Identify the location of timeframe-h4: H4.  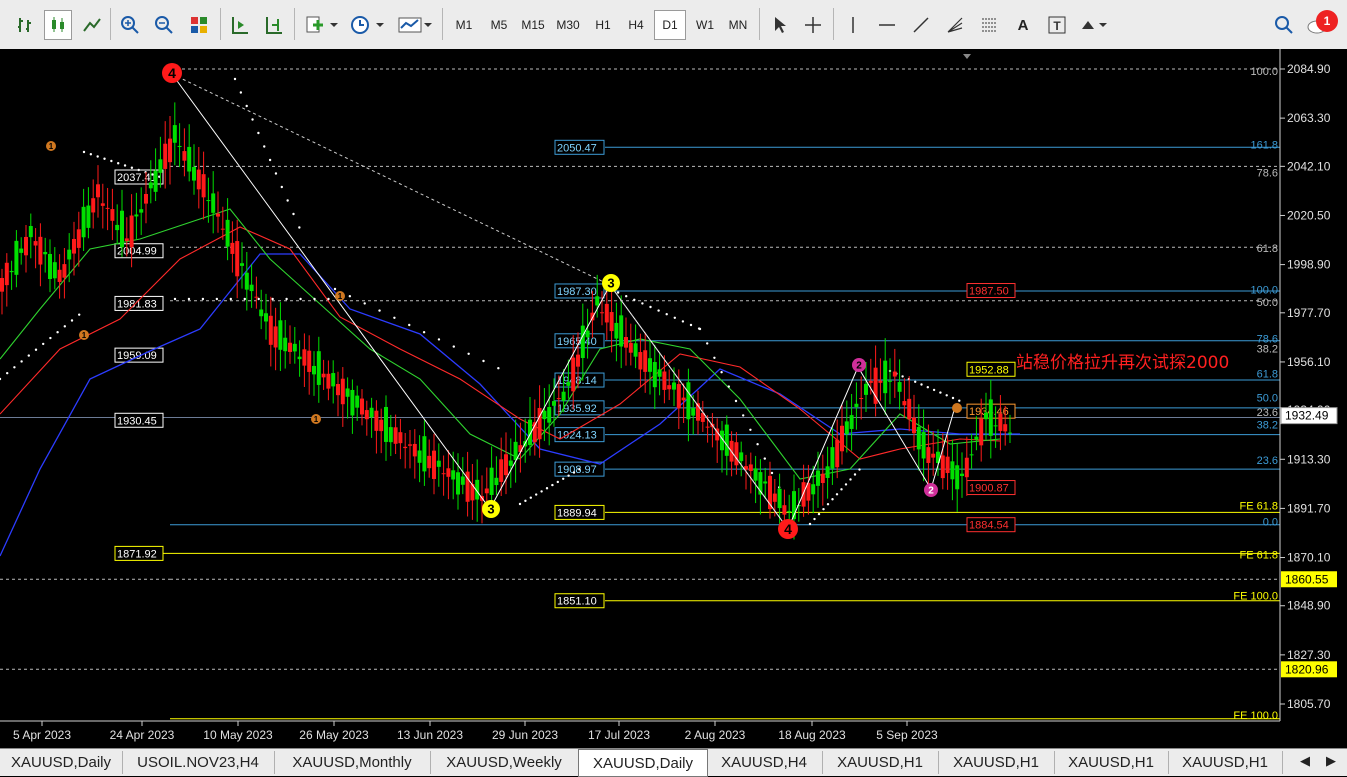
(636, 25).